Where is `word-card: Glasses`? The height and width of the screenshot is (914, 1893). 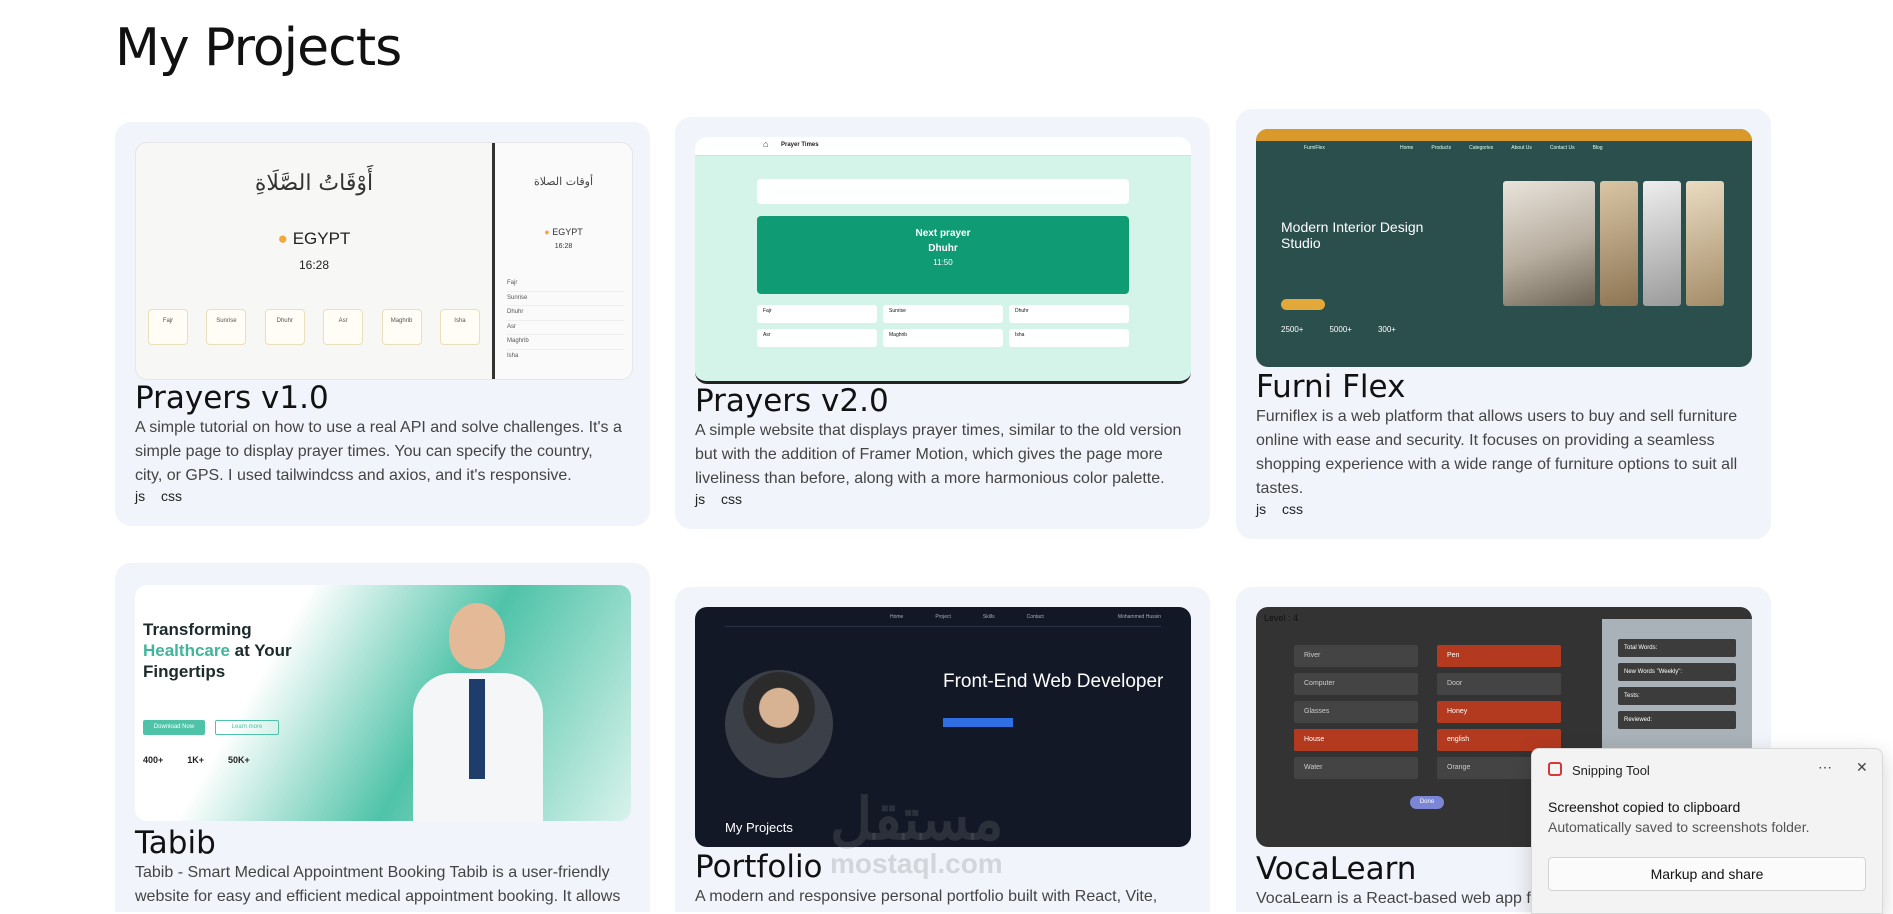 word-card: Glasses is located at coordinates (1356, 712).